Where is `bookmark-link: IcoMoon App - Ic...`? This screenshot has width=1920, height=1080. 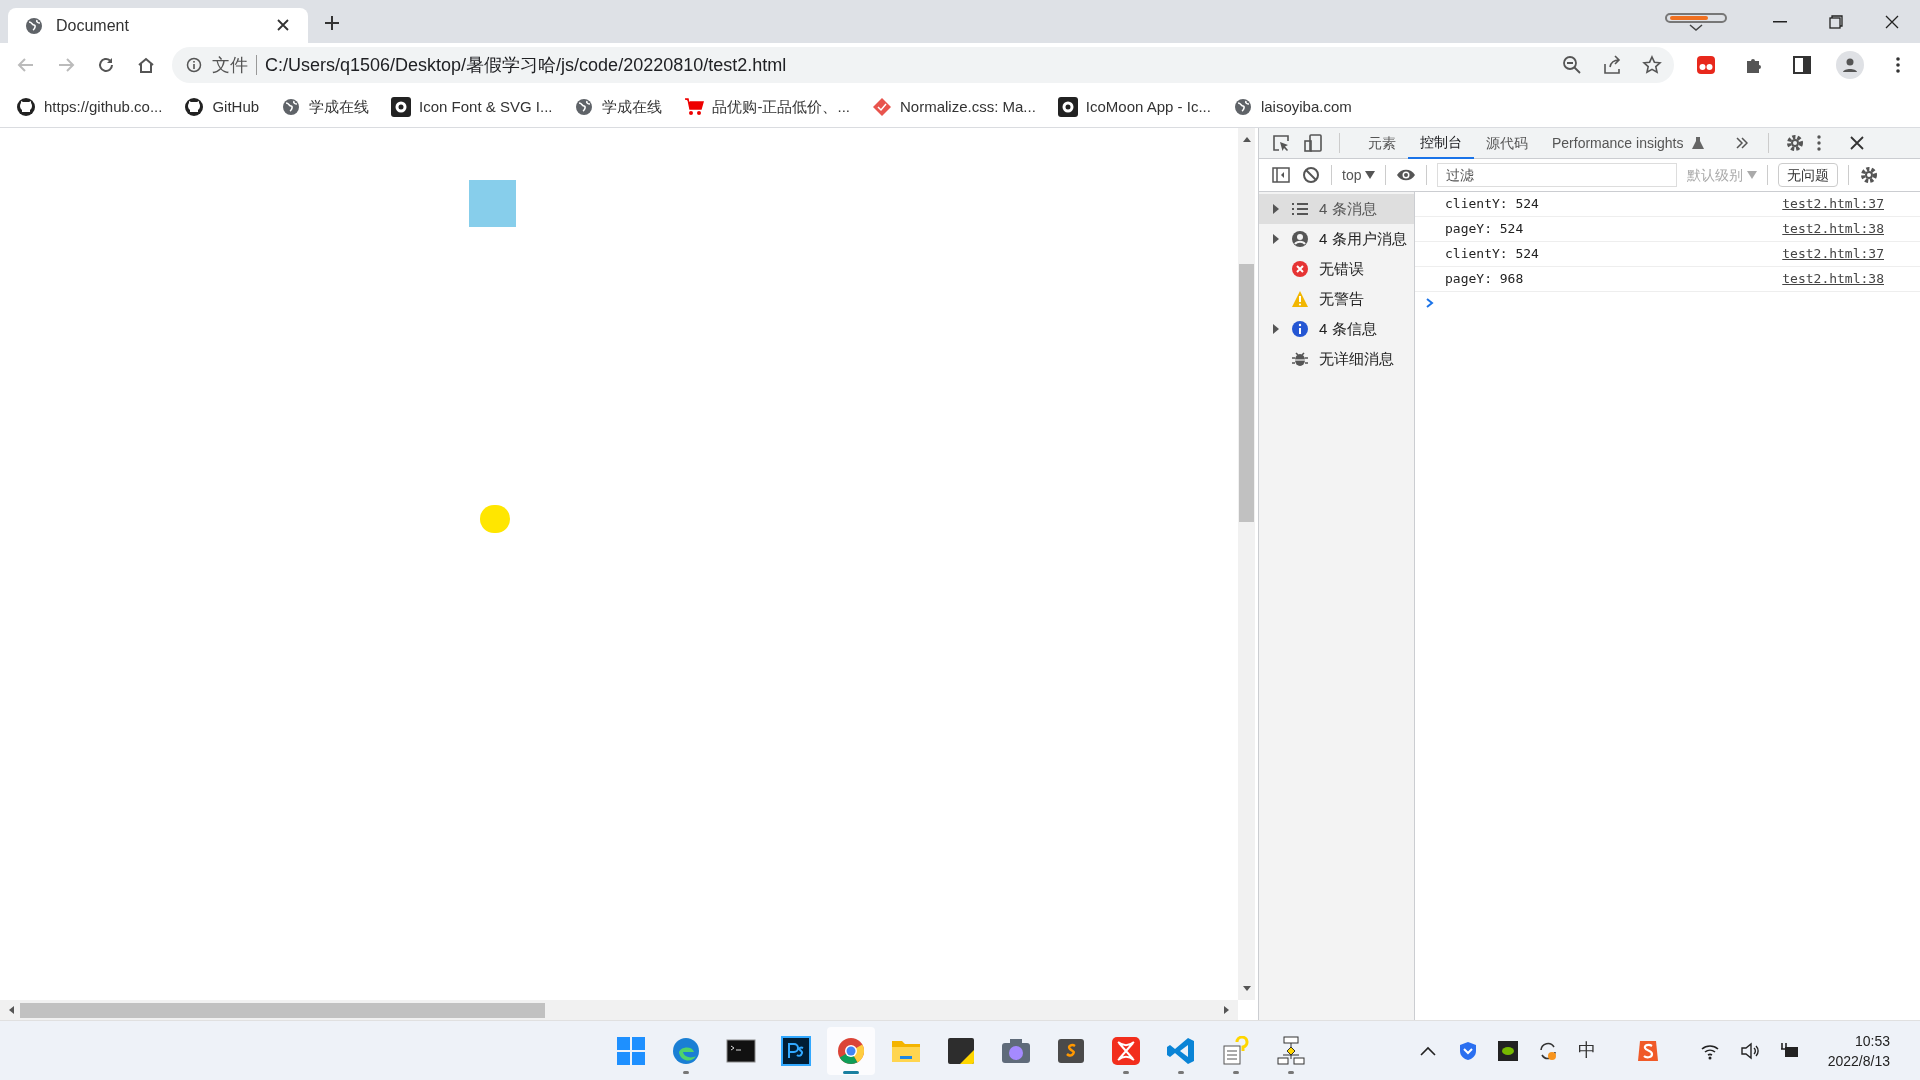
bookmark-link: IcoMoon App - Ic... is located at coordinates (1134, 107).